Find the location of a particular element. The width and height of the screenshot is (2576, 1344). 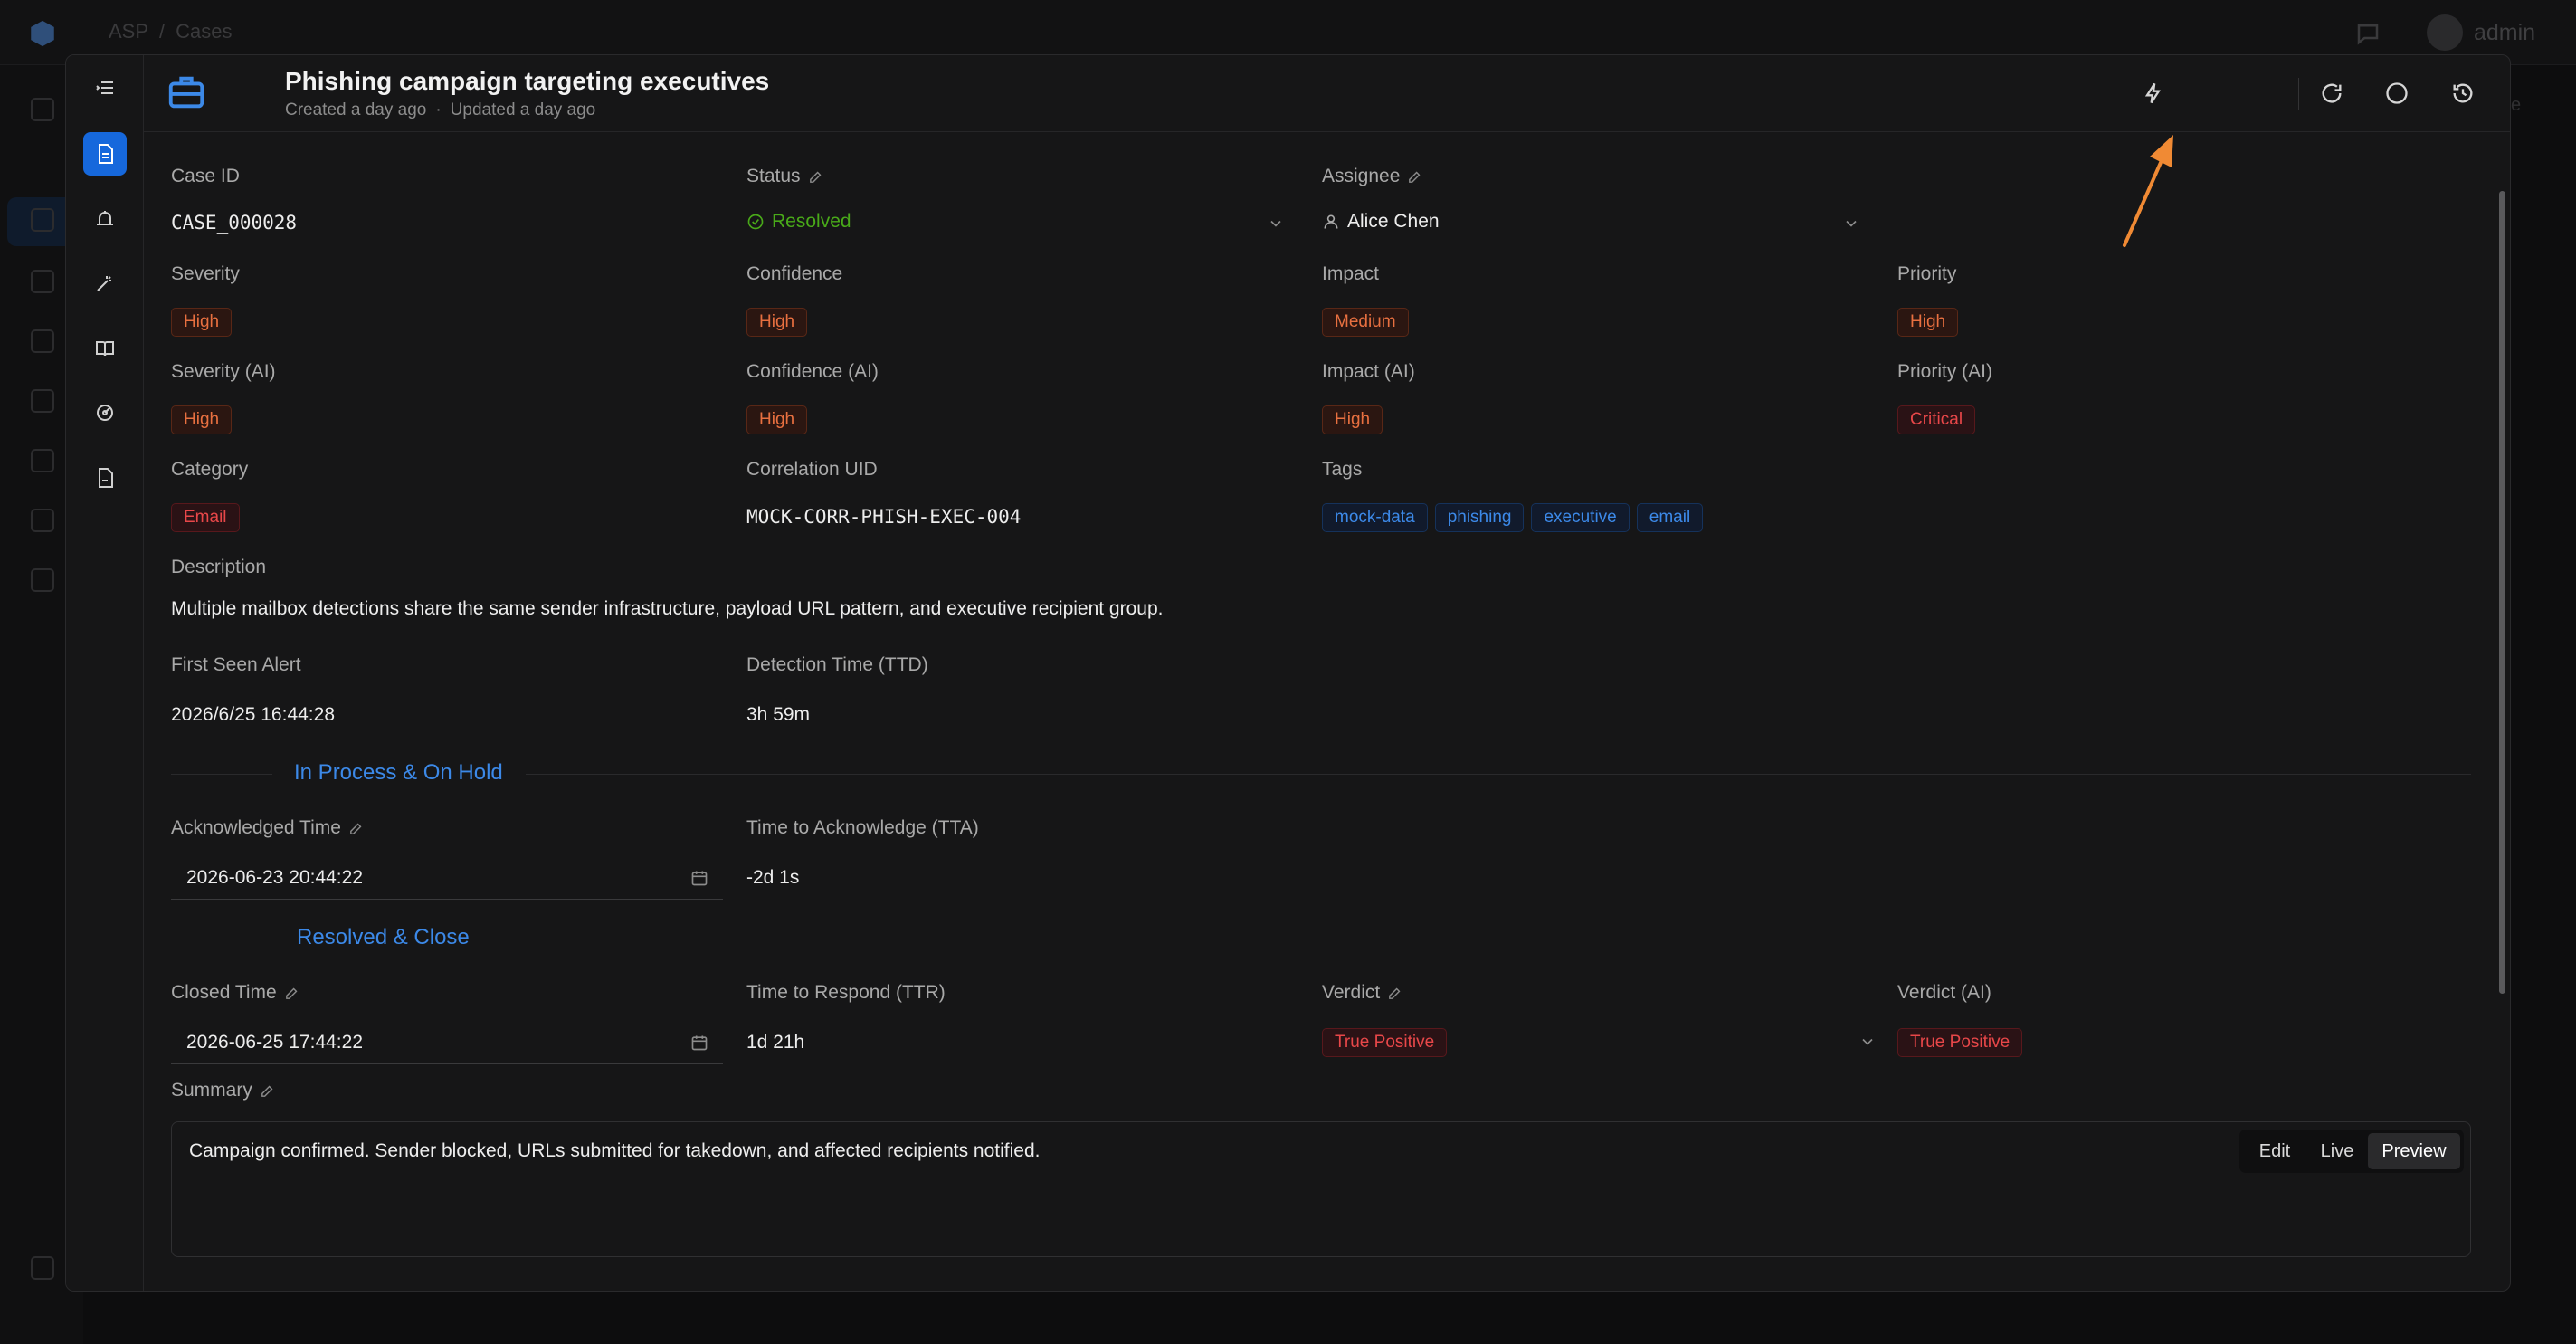

rail-threat-button is located at coordinates (105, 412).